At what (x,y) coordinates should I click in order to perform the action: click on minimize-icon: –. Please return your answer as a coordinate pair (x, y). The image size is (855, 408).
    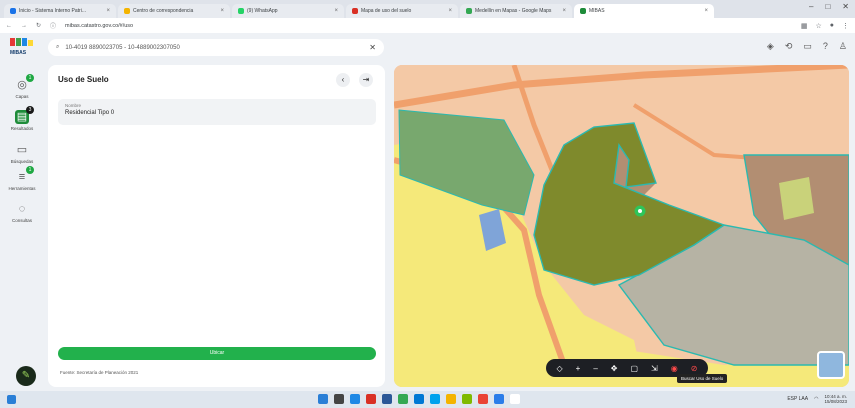
    Looking at the image, I should click on (811, 6).